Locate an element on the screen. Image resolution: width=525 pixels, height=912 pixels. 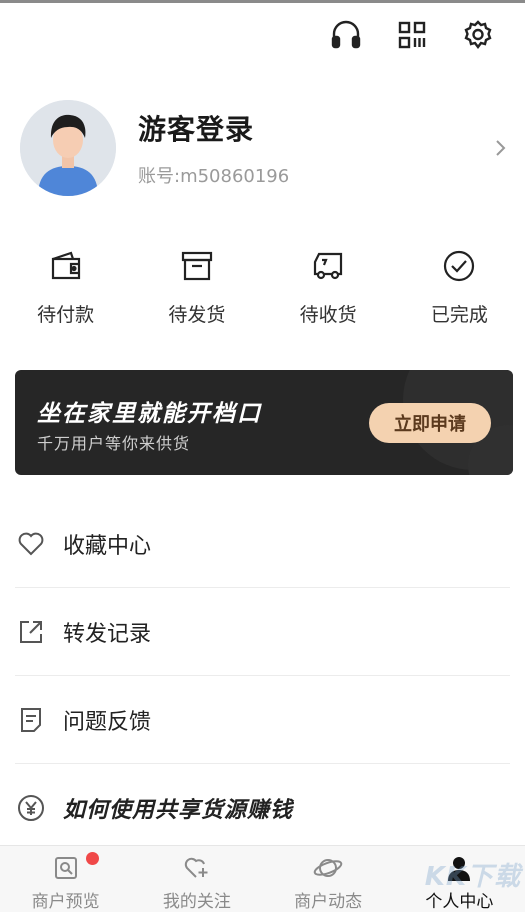
profile-card: 游客登录 账号:m50860196 is located at coordinates (265, 148).